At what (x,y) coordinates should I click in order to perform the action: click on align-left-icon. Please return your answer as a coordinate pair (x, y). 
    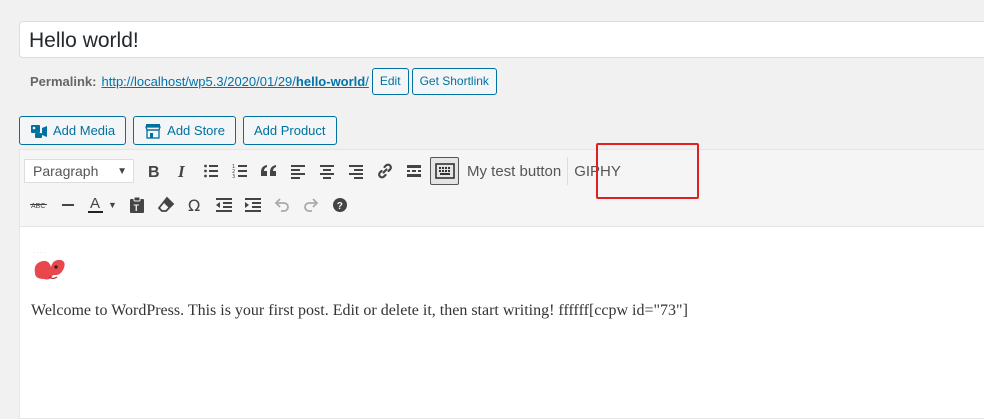
    Looking at the image, I should click on (297, 172).